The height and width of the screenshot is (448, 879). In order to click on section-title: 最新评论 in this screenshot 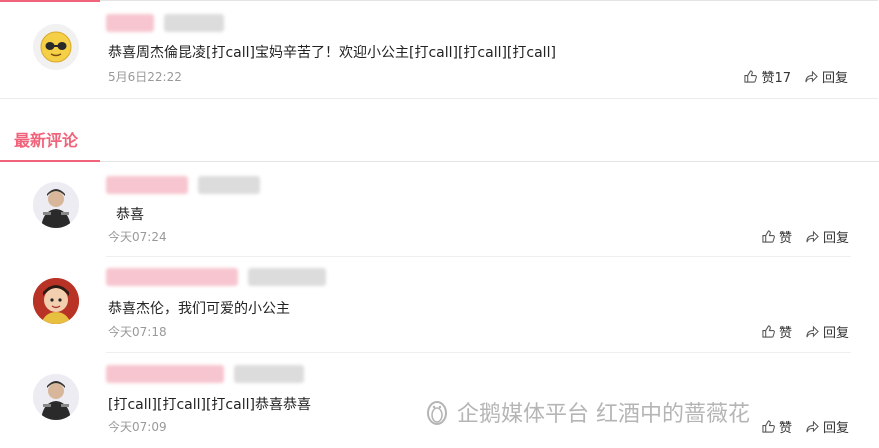, I will do `click(46, 140)`.